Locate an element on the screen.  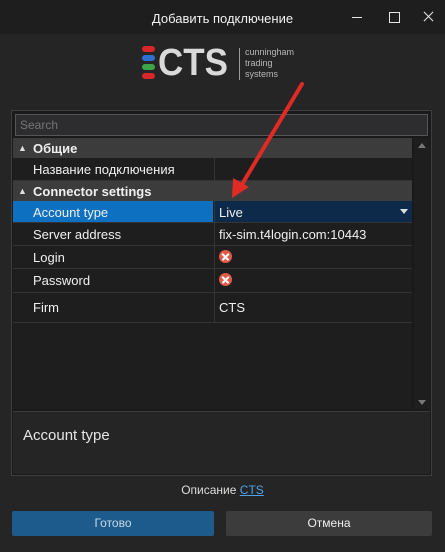
logo-separator is located at coordinates (239, 64).